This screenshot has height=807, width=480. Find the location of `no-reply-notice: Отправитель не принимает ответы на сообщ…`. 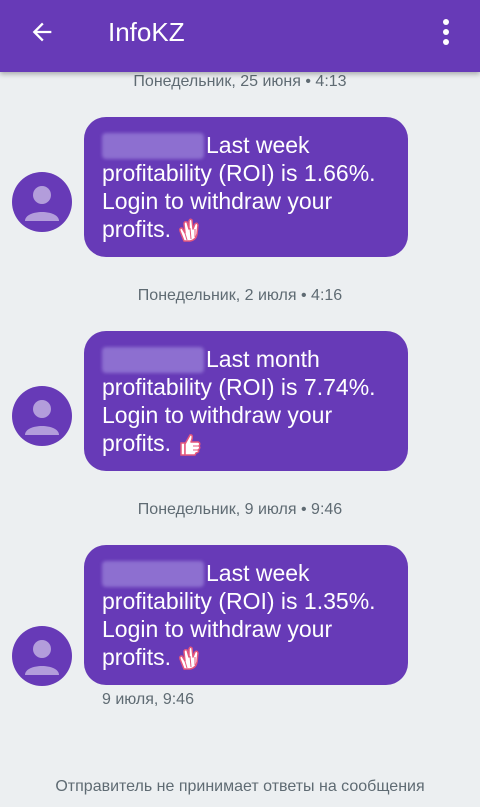

no-reply-notice: Отправитель не принимает ответы на сообщ… is located at coordinates (240, 786).